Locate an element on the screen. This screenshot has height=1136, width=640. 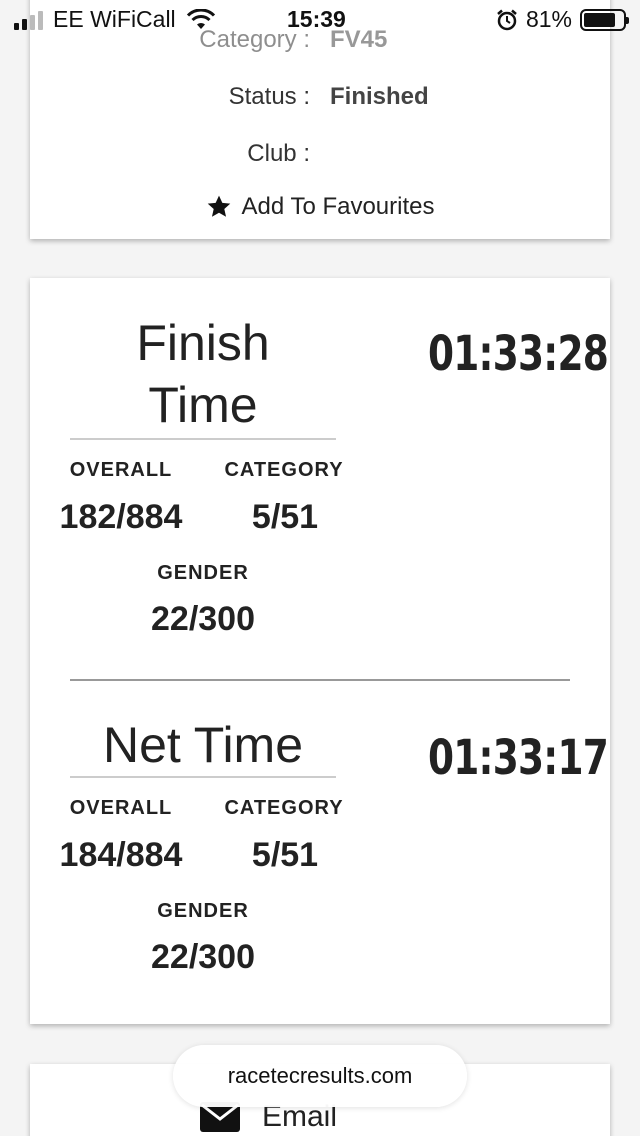
signal-icon is located at coordinates (28, 20).